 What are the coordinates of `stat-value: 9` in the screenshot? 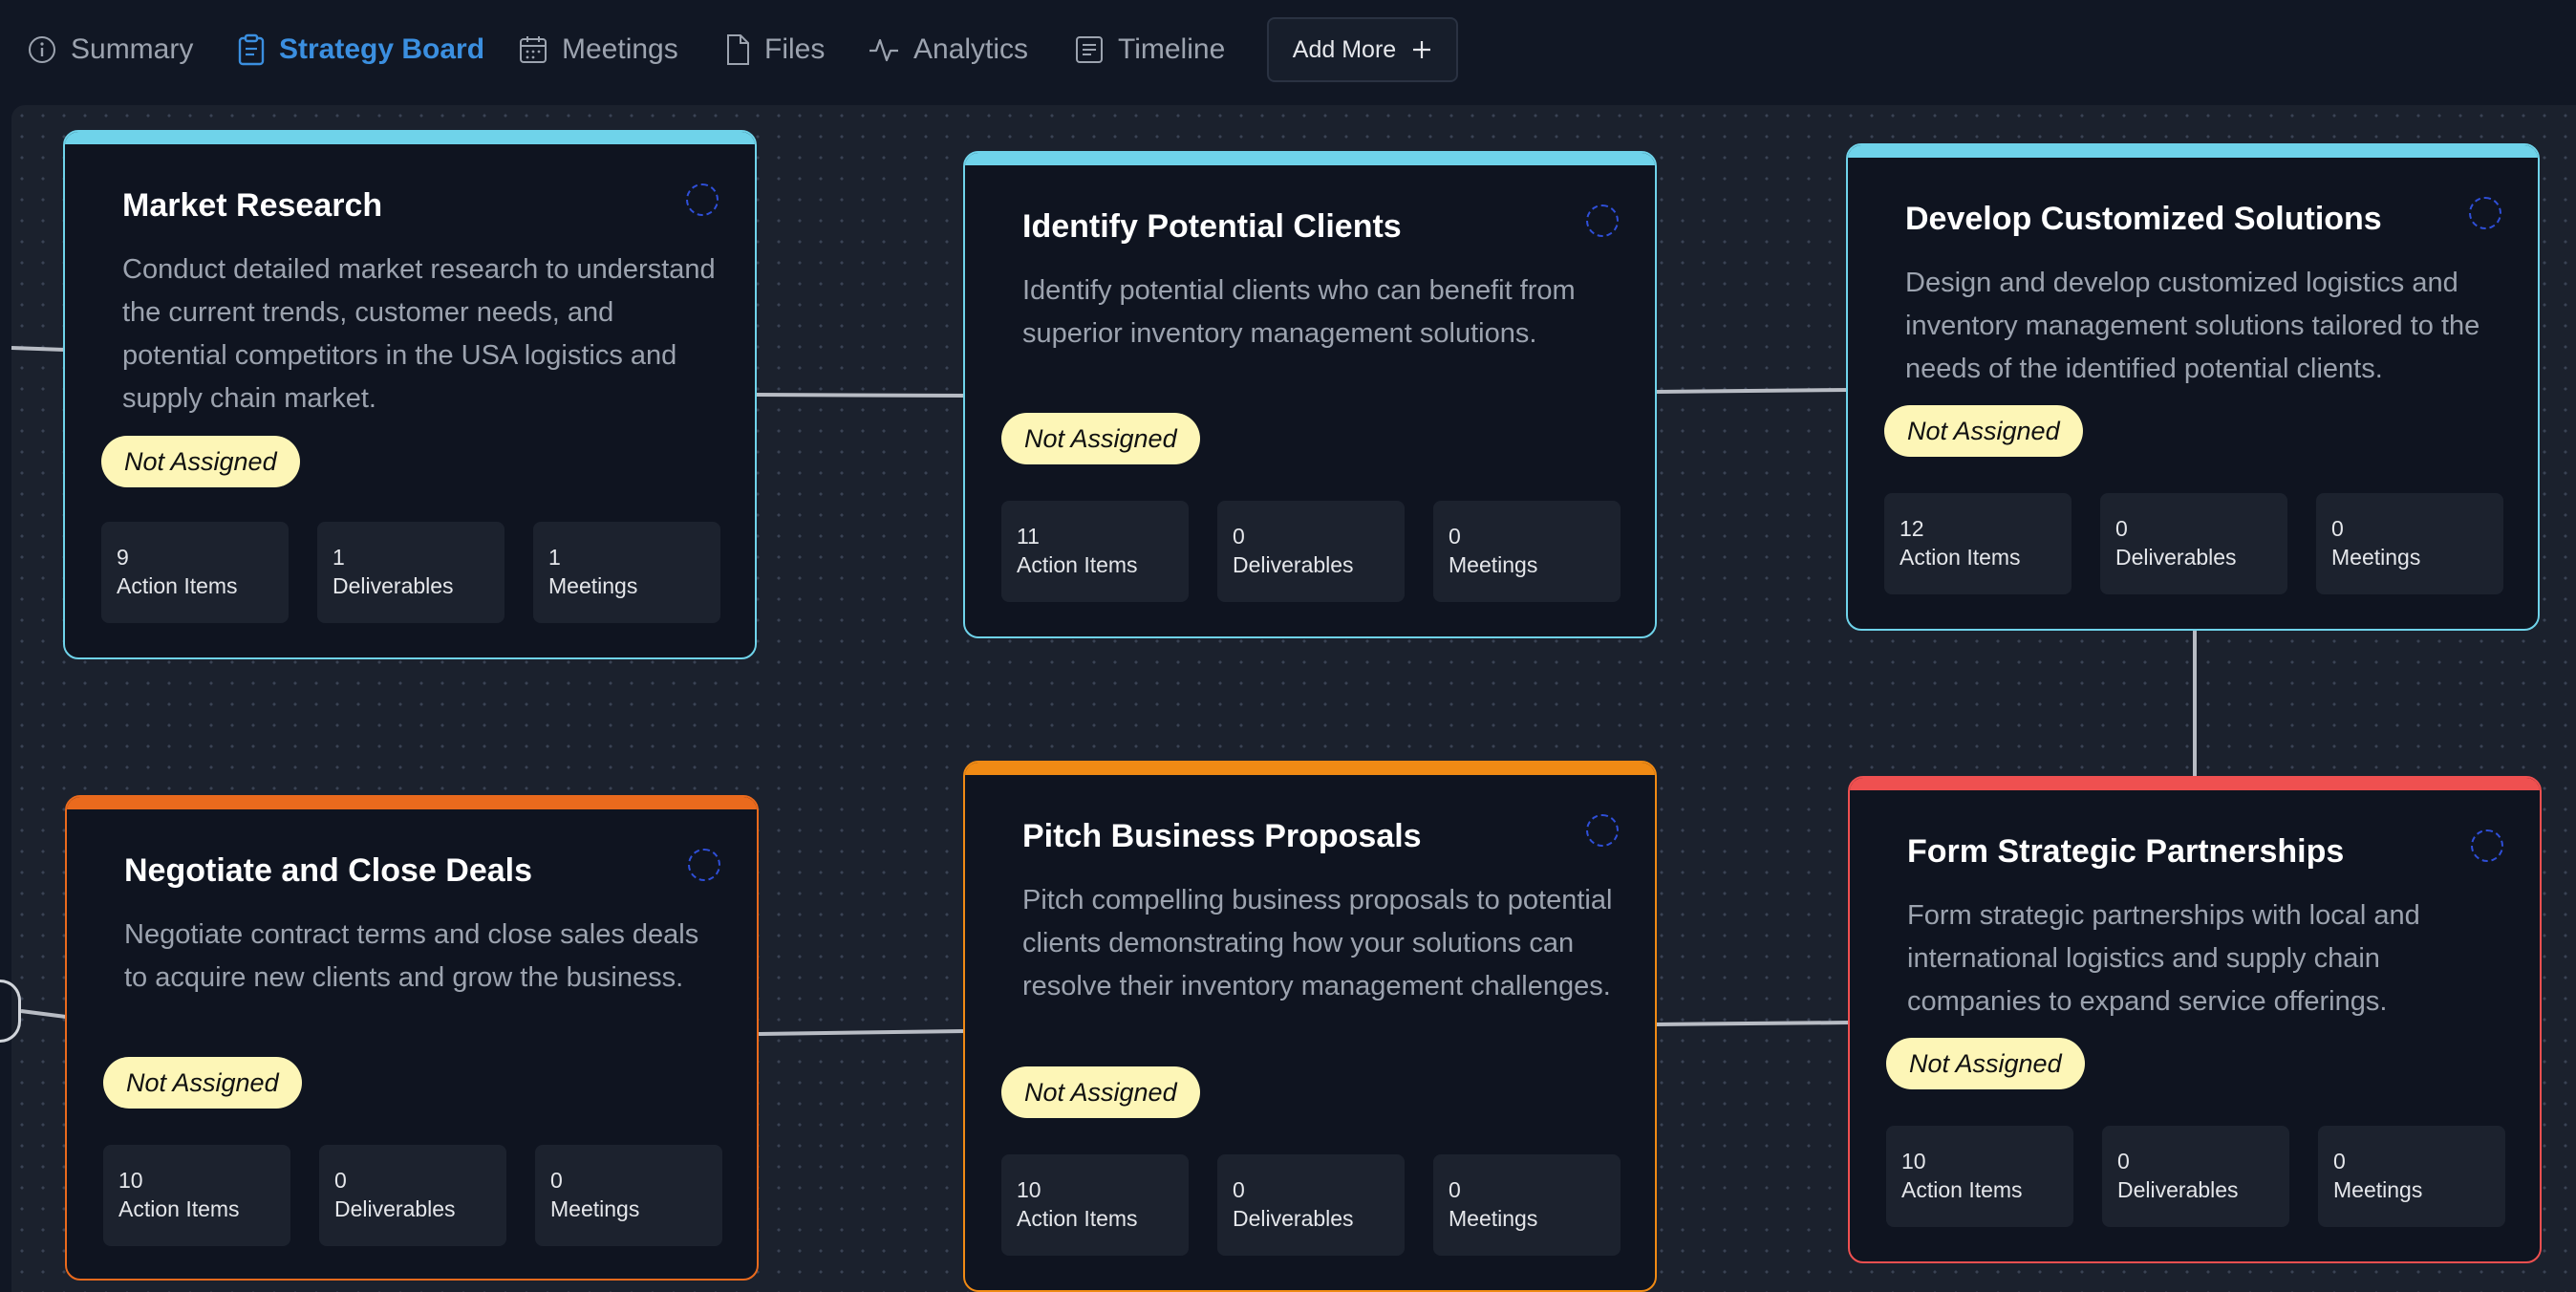 It's located at (123, 558).